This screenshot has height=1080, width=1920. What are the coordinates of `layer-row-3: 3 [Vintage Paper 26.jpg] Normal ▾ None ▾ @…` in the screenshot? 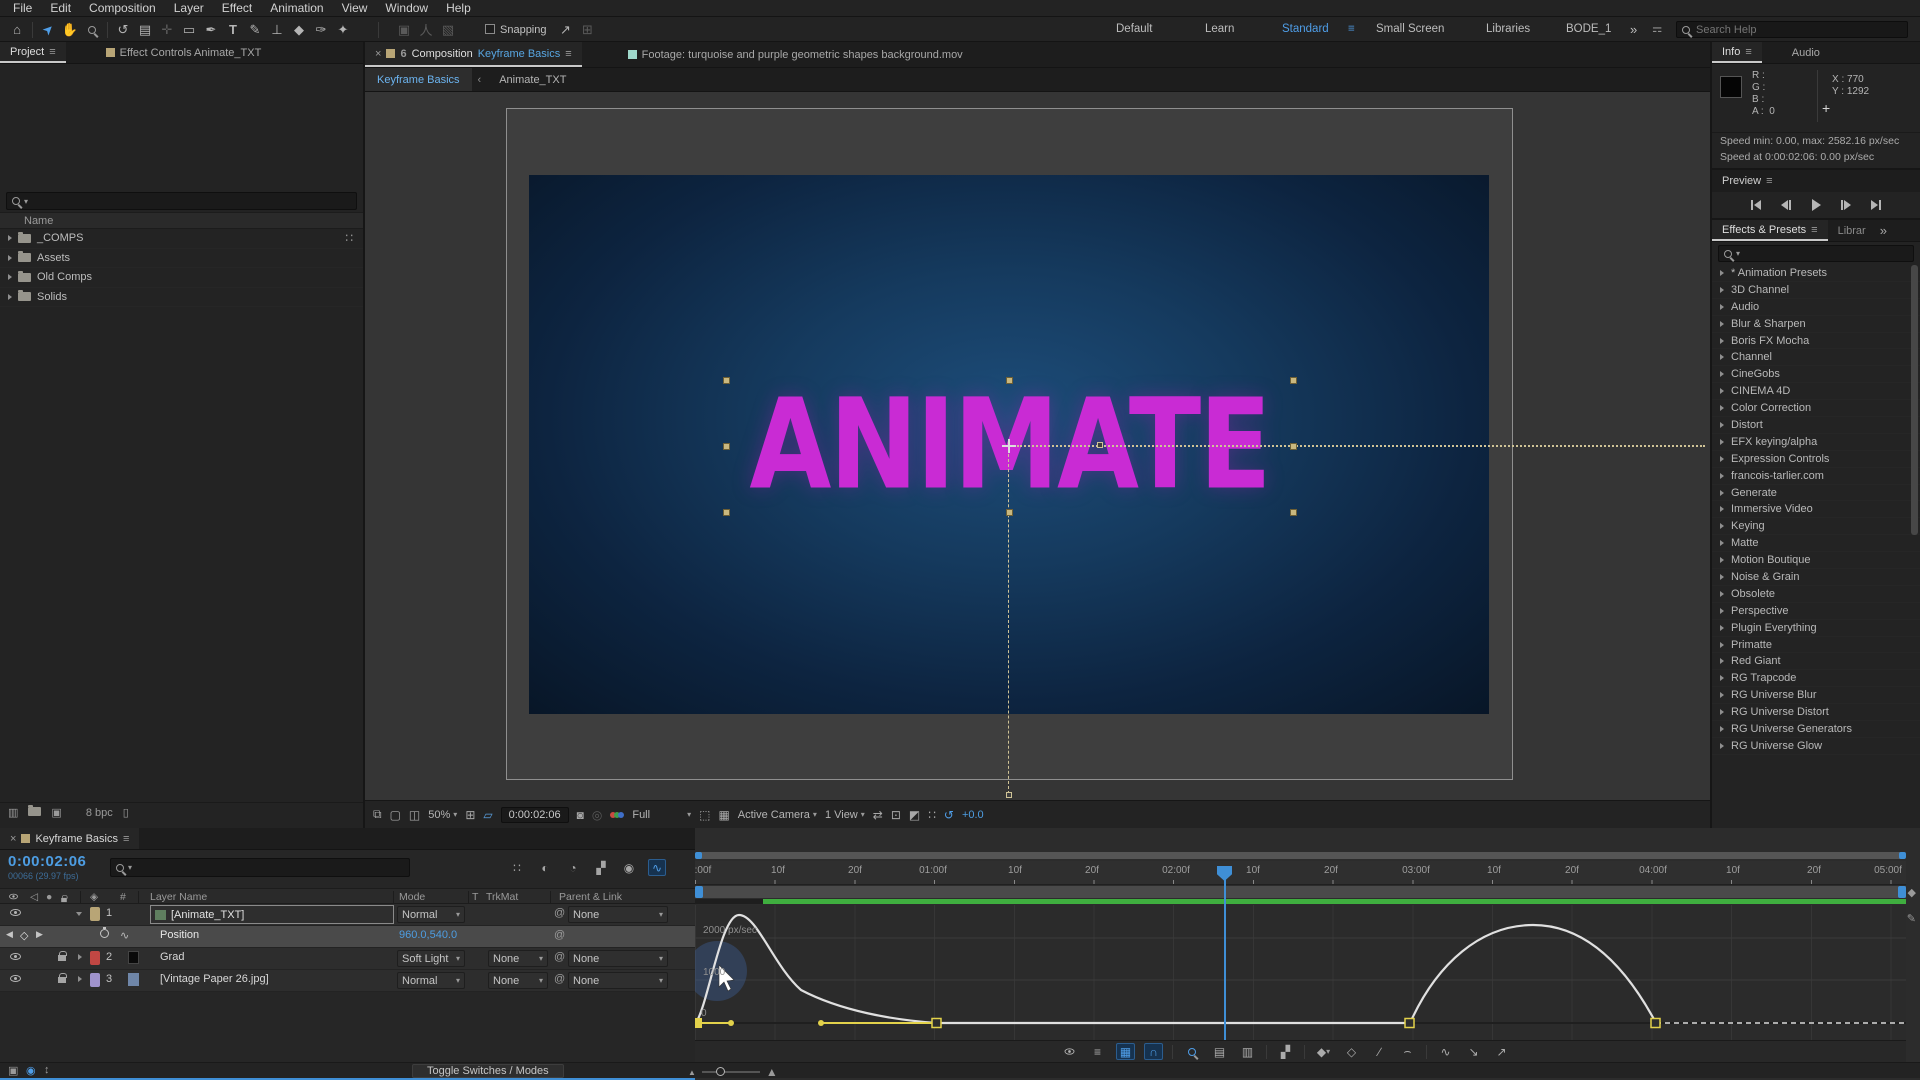 It's located at (347, 981).